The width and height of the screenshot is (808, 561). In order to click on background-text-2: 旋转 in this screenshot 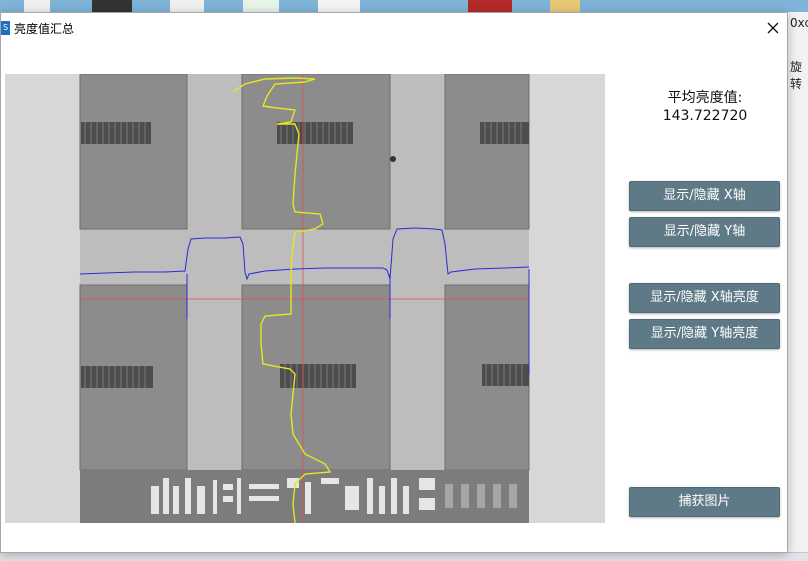, I will do `click(796, 75)`.